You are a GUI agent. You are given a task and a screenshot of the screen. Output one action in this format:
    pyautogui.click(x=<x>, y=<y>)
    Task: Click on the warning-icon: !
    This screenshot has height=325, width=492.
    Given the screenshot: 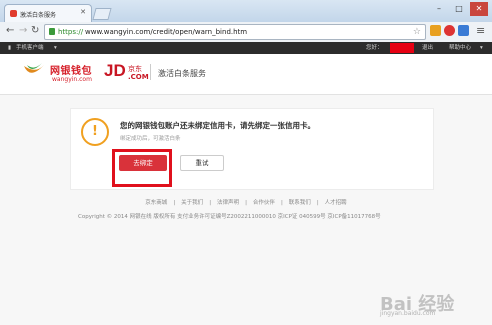 What is the action you would take?
    pyautogui.click(x=95, y=132)
    